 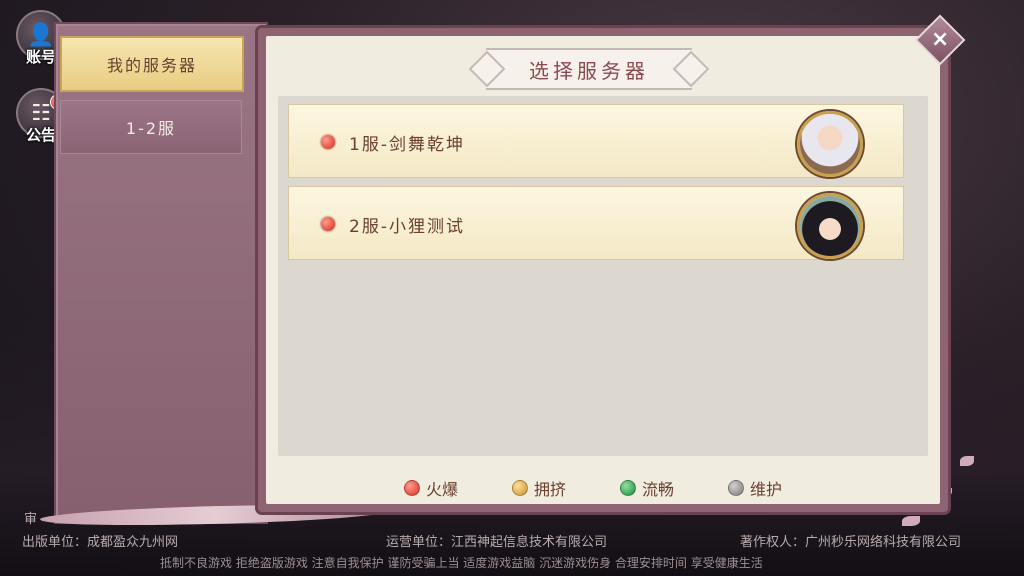 What do you see at coordinates (152, 64) in the screenshot?
I see `tab-my-servers: 我的服务器` at bounding box center [152, 64].